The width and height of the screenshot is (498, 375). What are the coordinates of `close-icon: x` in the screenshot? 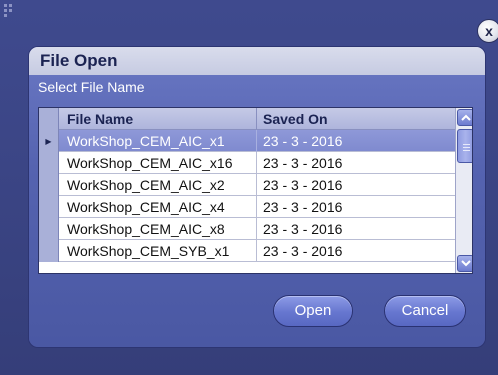 It's located at (489, 31).